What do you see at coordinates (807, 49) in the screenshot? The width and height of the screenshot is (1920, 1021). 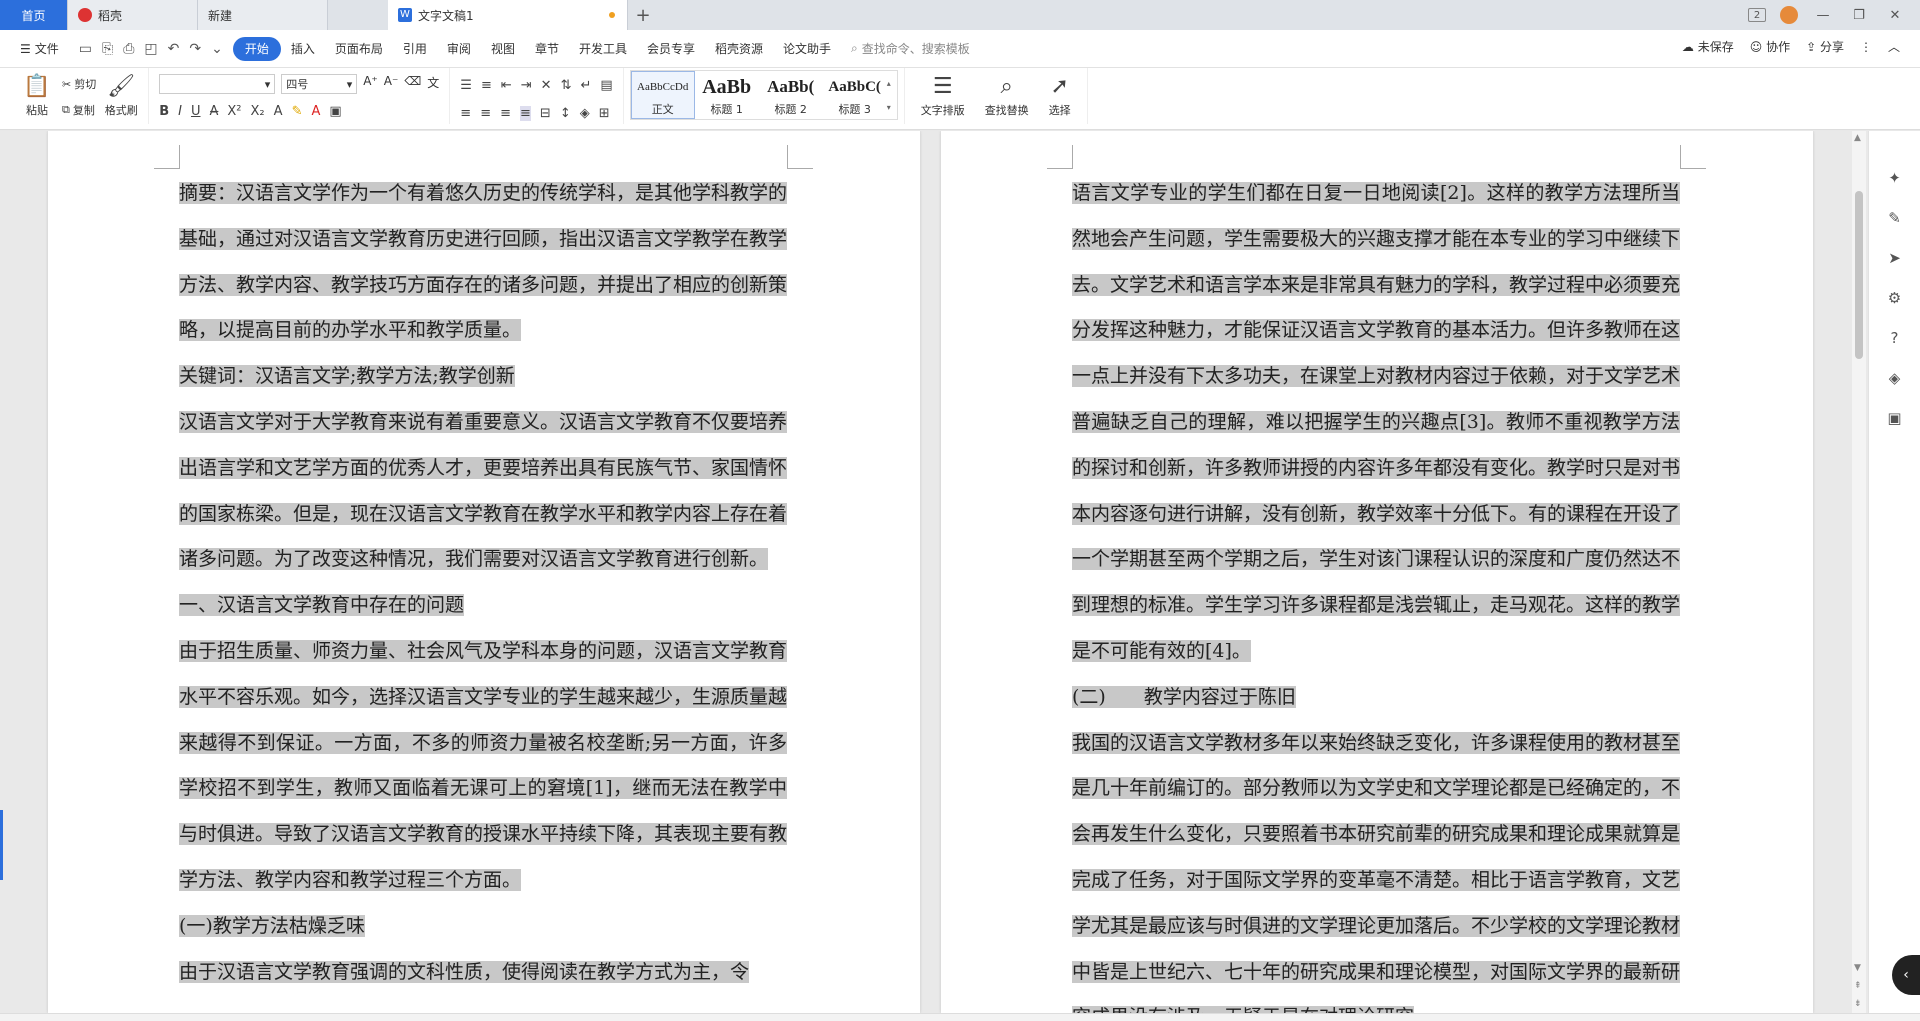 I see `menu-tab-10: 论文助手` at bounding box center [807, 49].